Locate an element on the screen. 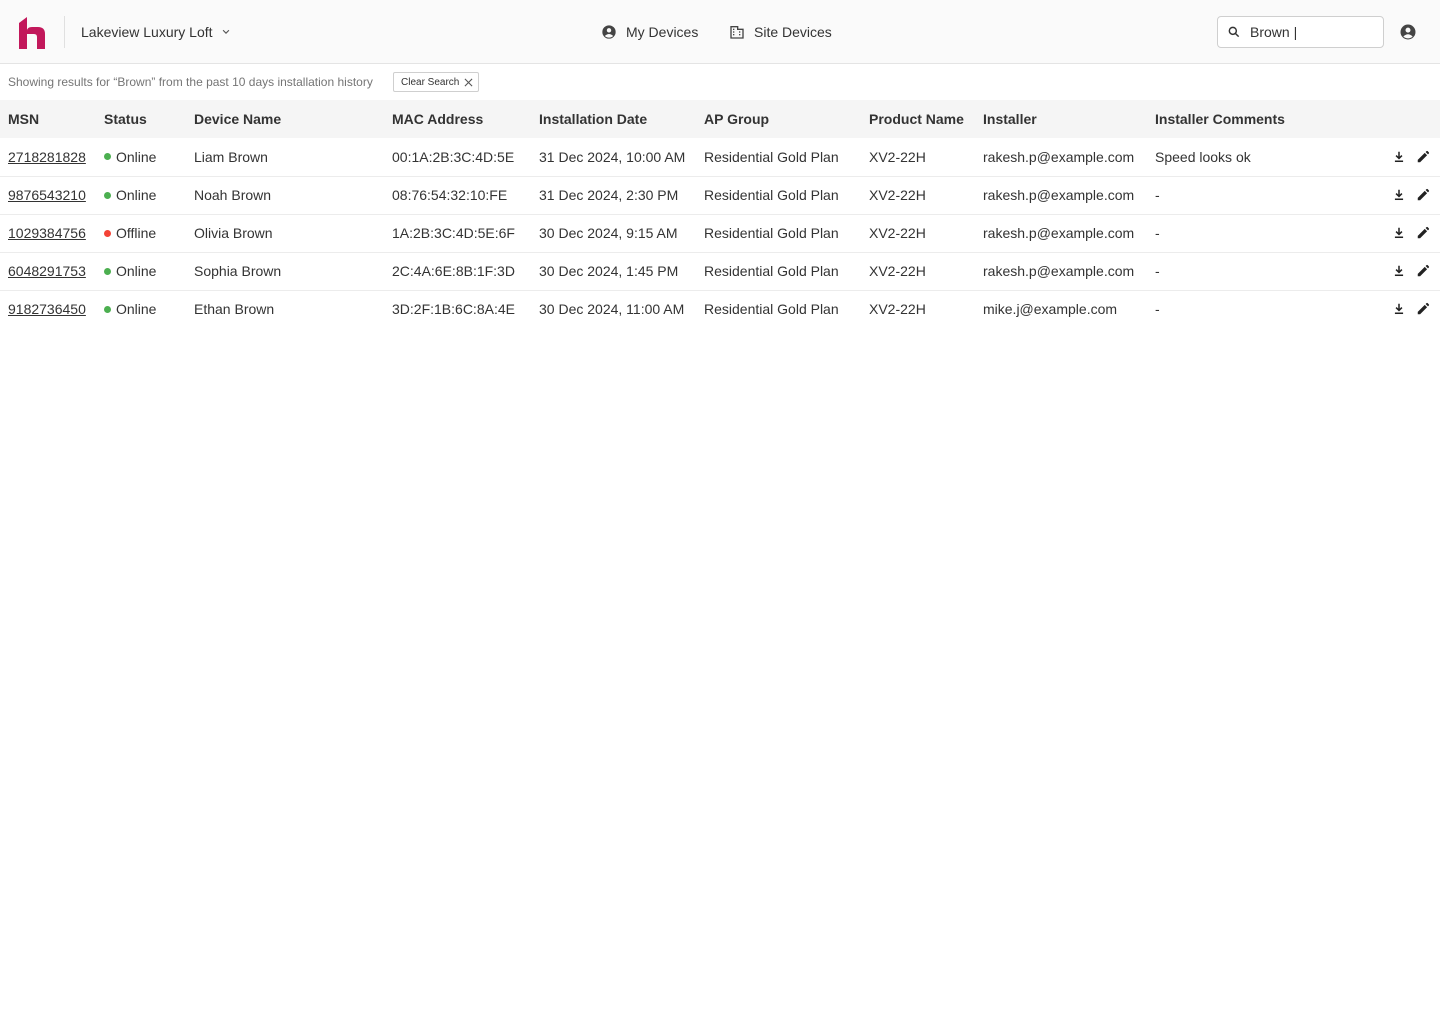  msn-link: 1029384756 is located at coordinates (47, 233).